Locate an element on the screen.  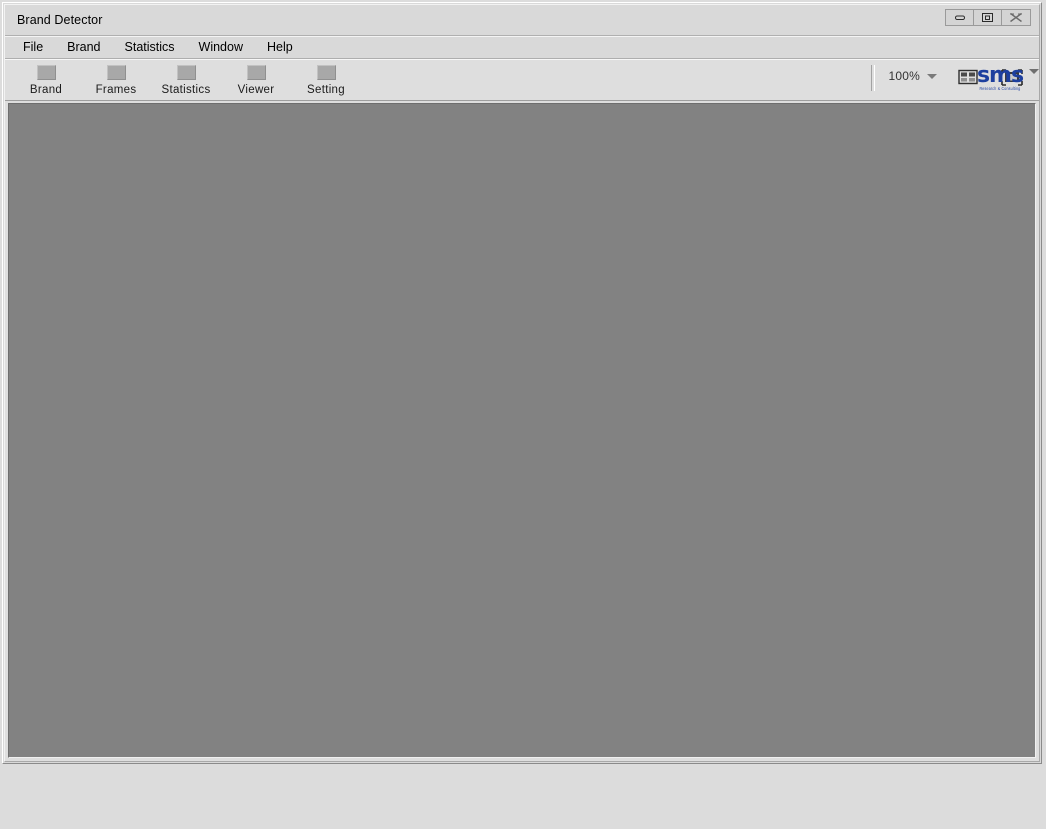
brand-icon is located at coordinates (46, 72).